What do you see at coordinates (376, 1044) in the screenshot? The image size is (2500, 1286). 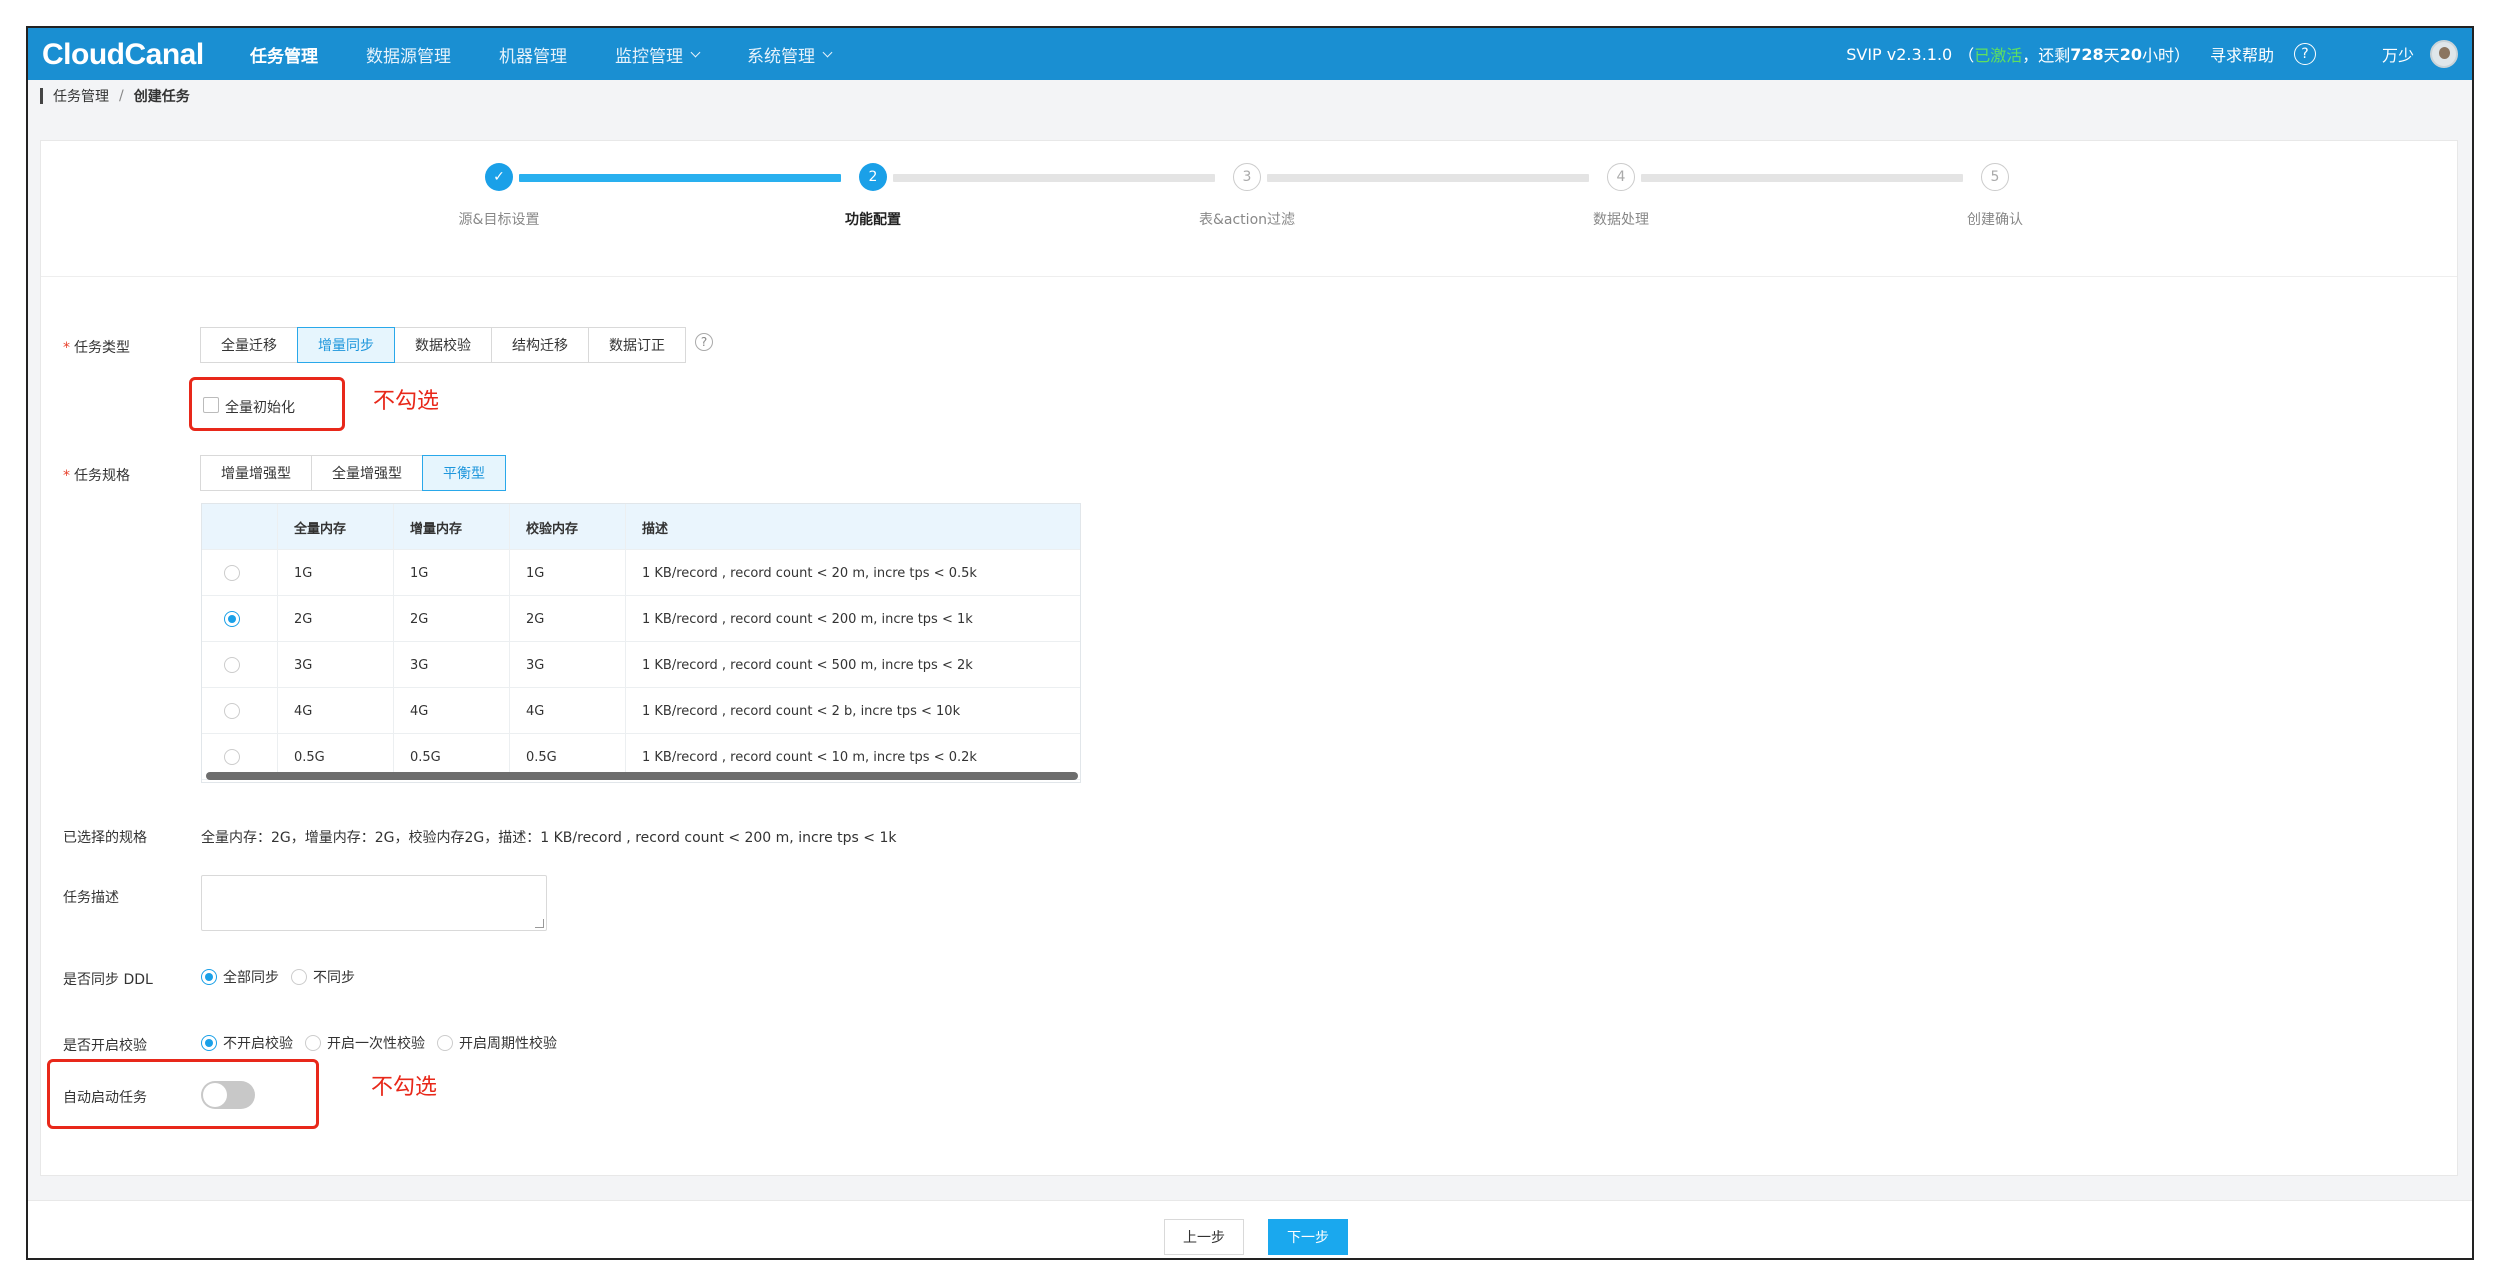 I see `radio-label: 开启一次性校验` at bounding box center [376, 1044].